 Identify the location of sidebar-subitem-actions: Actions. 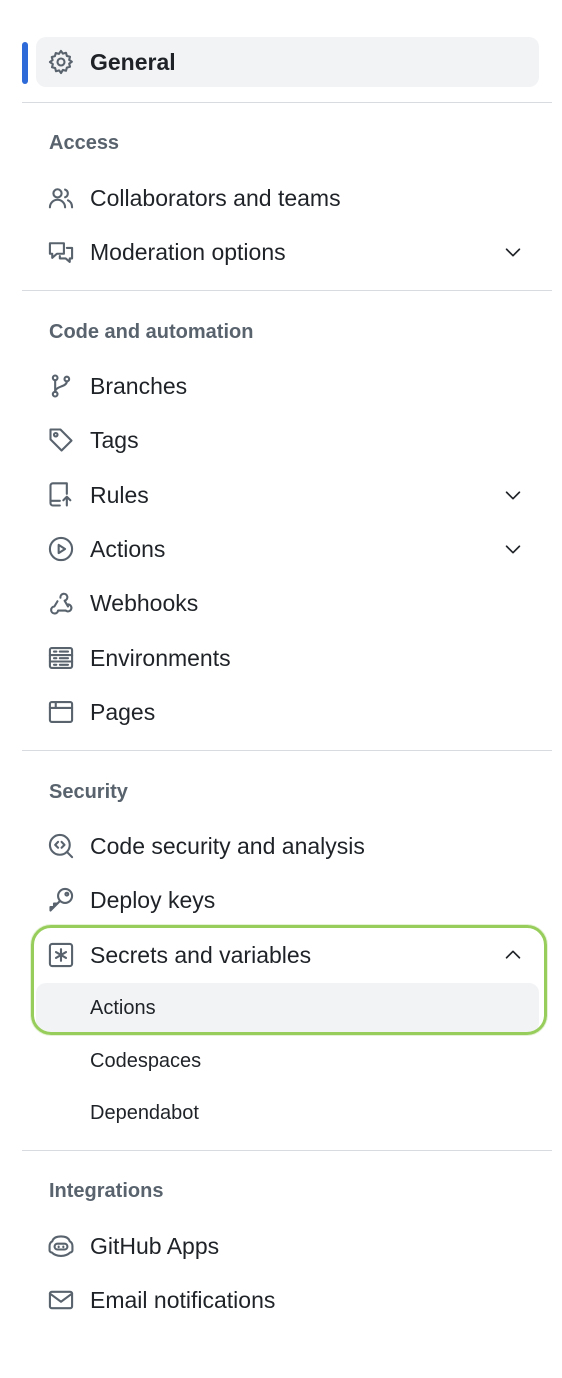
(287, 1008).